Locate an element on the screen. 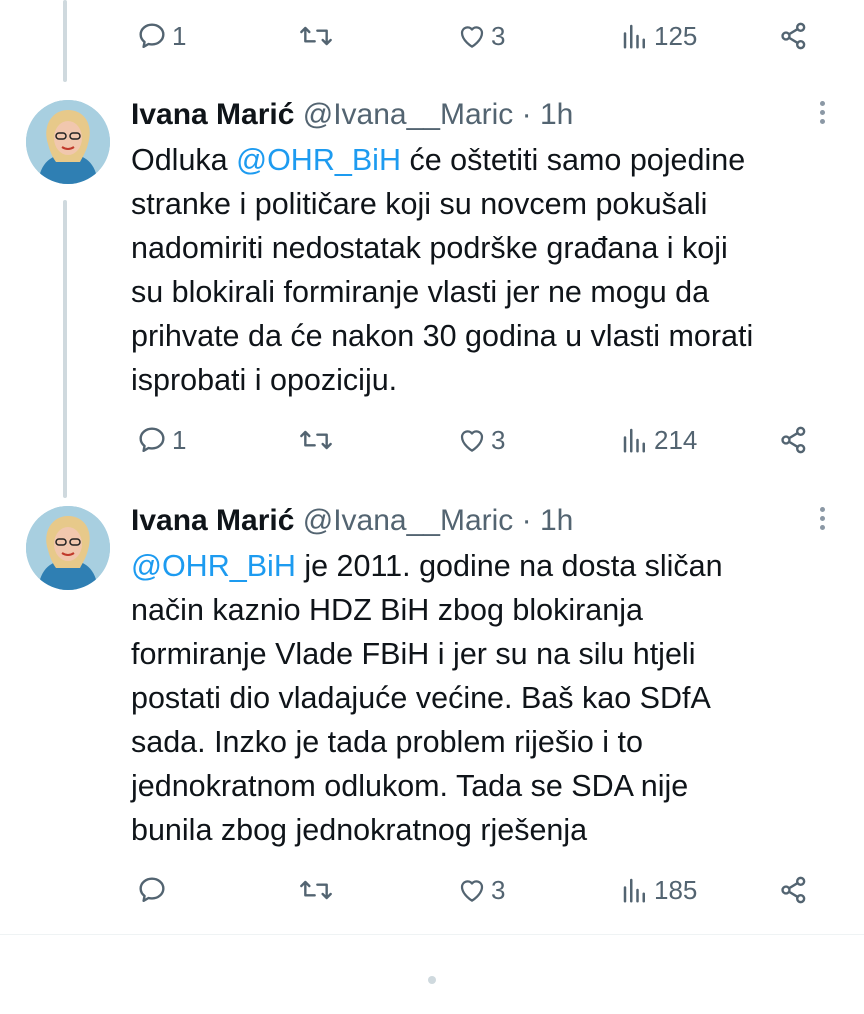  tweet-text-line: sada. Inzko je tada problem riješio i to is located at coordinates (387, 742).